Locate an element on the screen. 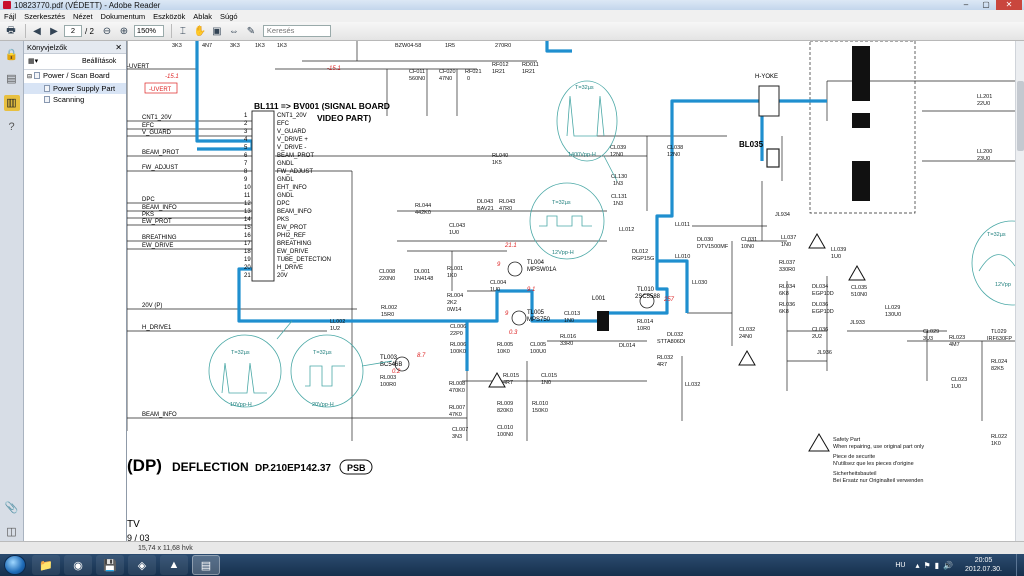 The height and width of the screenshot is (576, 1024). zoom-in-icon: ⊕ is located at coordinates (124, 31).